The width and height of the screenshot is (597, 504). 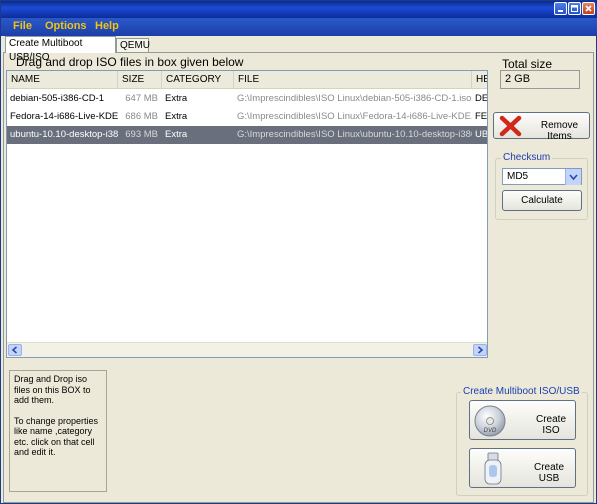 I want to click on cell-size: 693 MB, so click(x=140, y=135).